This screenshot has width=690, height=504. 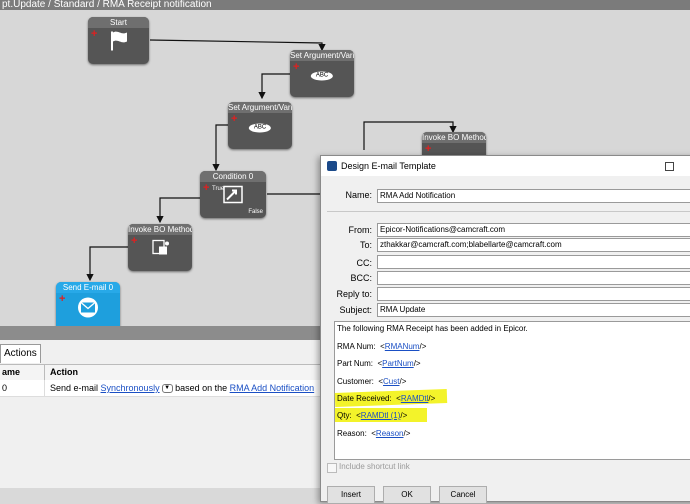 What do you see at coordinates (167, 389) in the screenshot?
I see `mode-dropdown-icon: ▼` at bounding box center [167, 389].